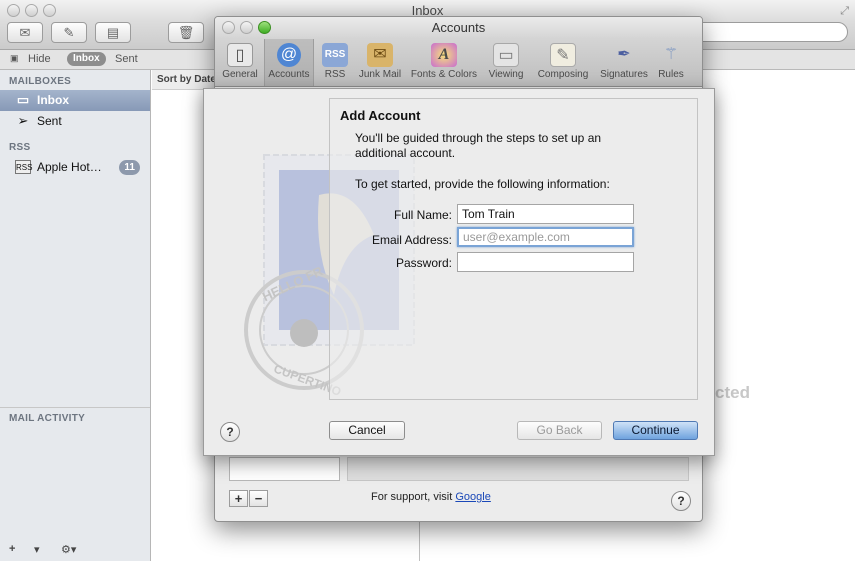 The width and height of the screenshot is (855, 561). Describe the element at coordinates (289, 55) in the screenshot. I see `at-sign-icon: @` at that location.